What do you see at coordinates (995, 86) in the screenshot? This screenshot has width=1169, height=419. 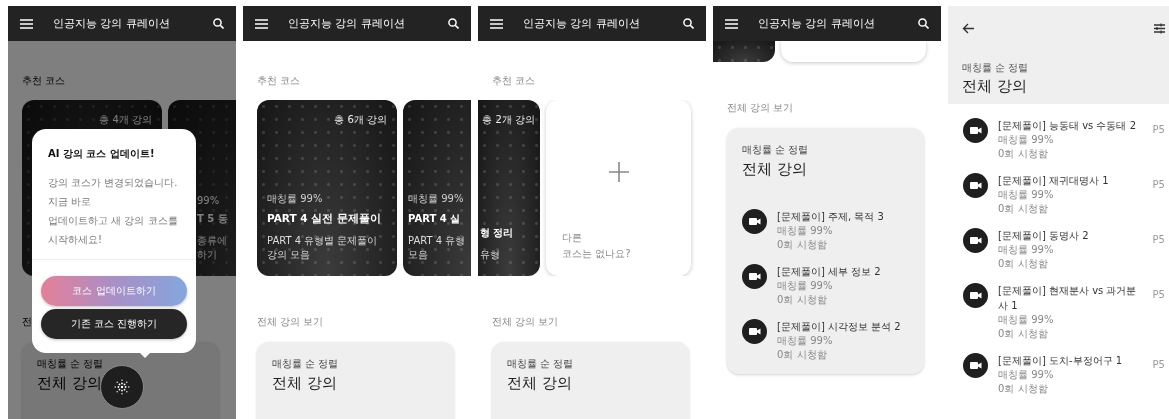 I see `page-title: 전체 강의` at bounding box center [995, 86].